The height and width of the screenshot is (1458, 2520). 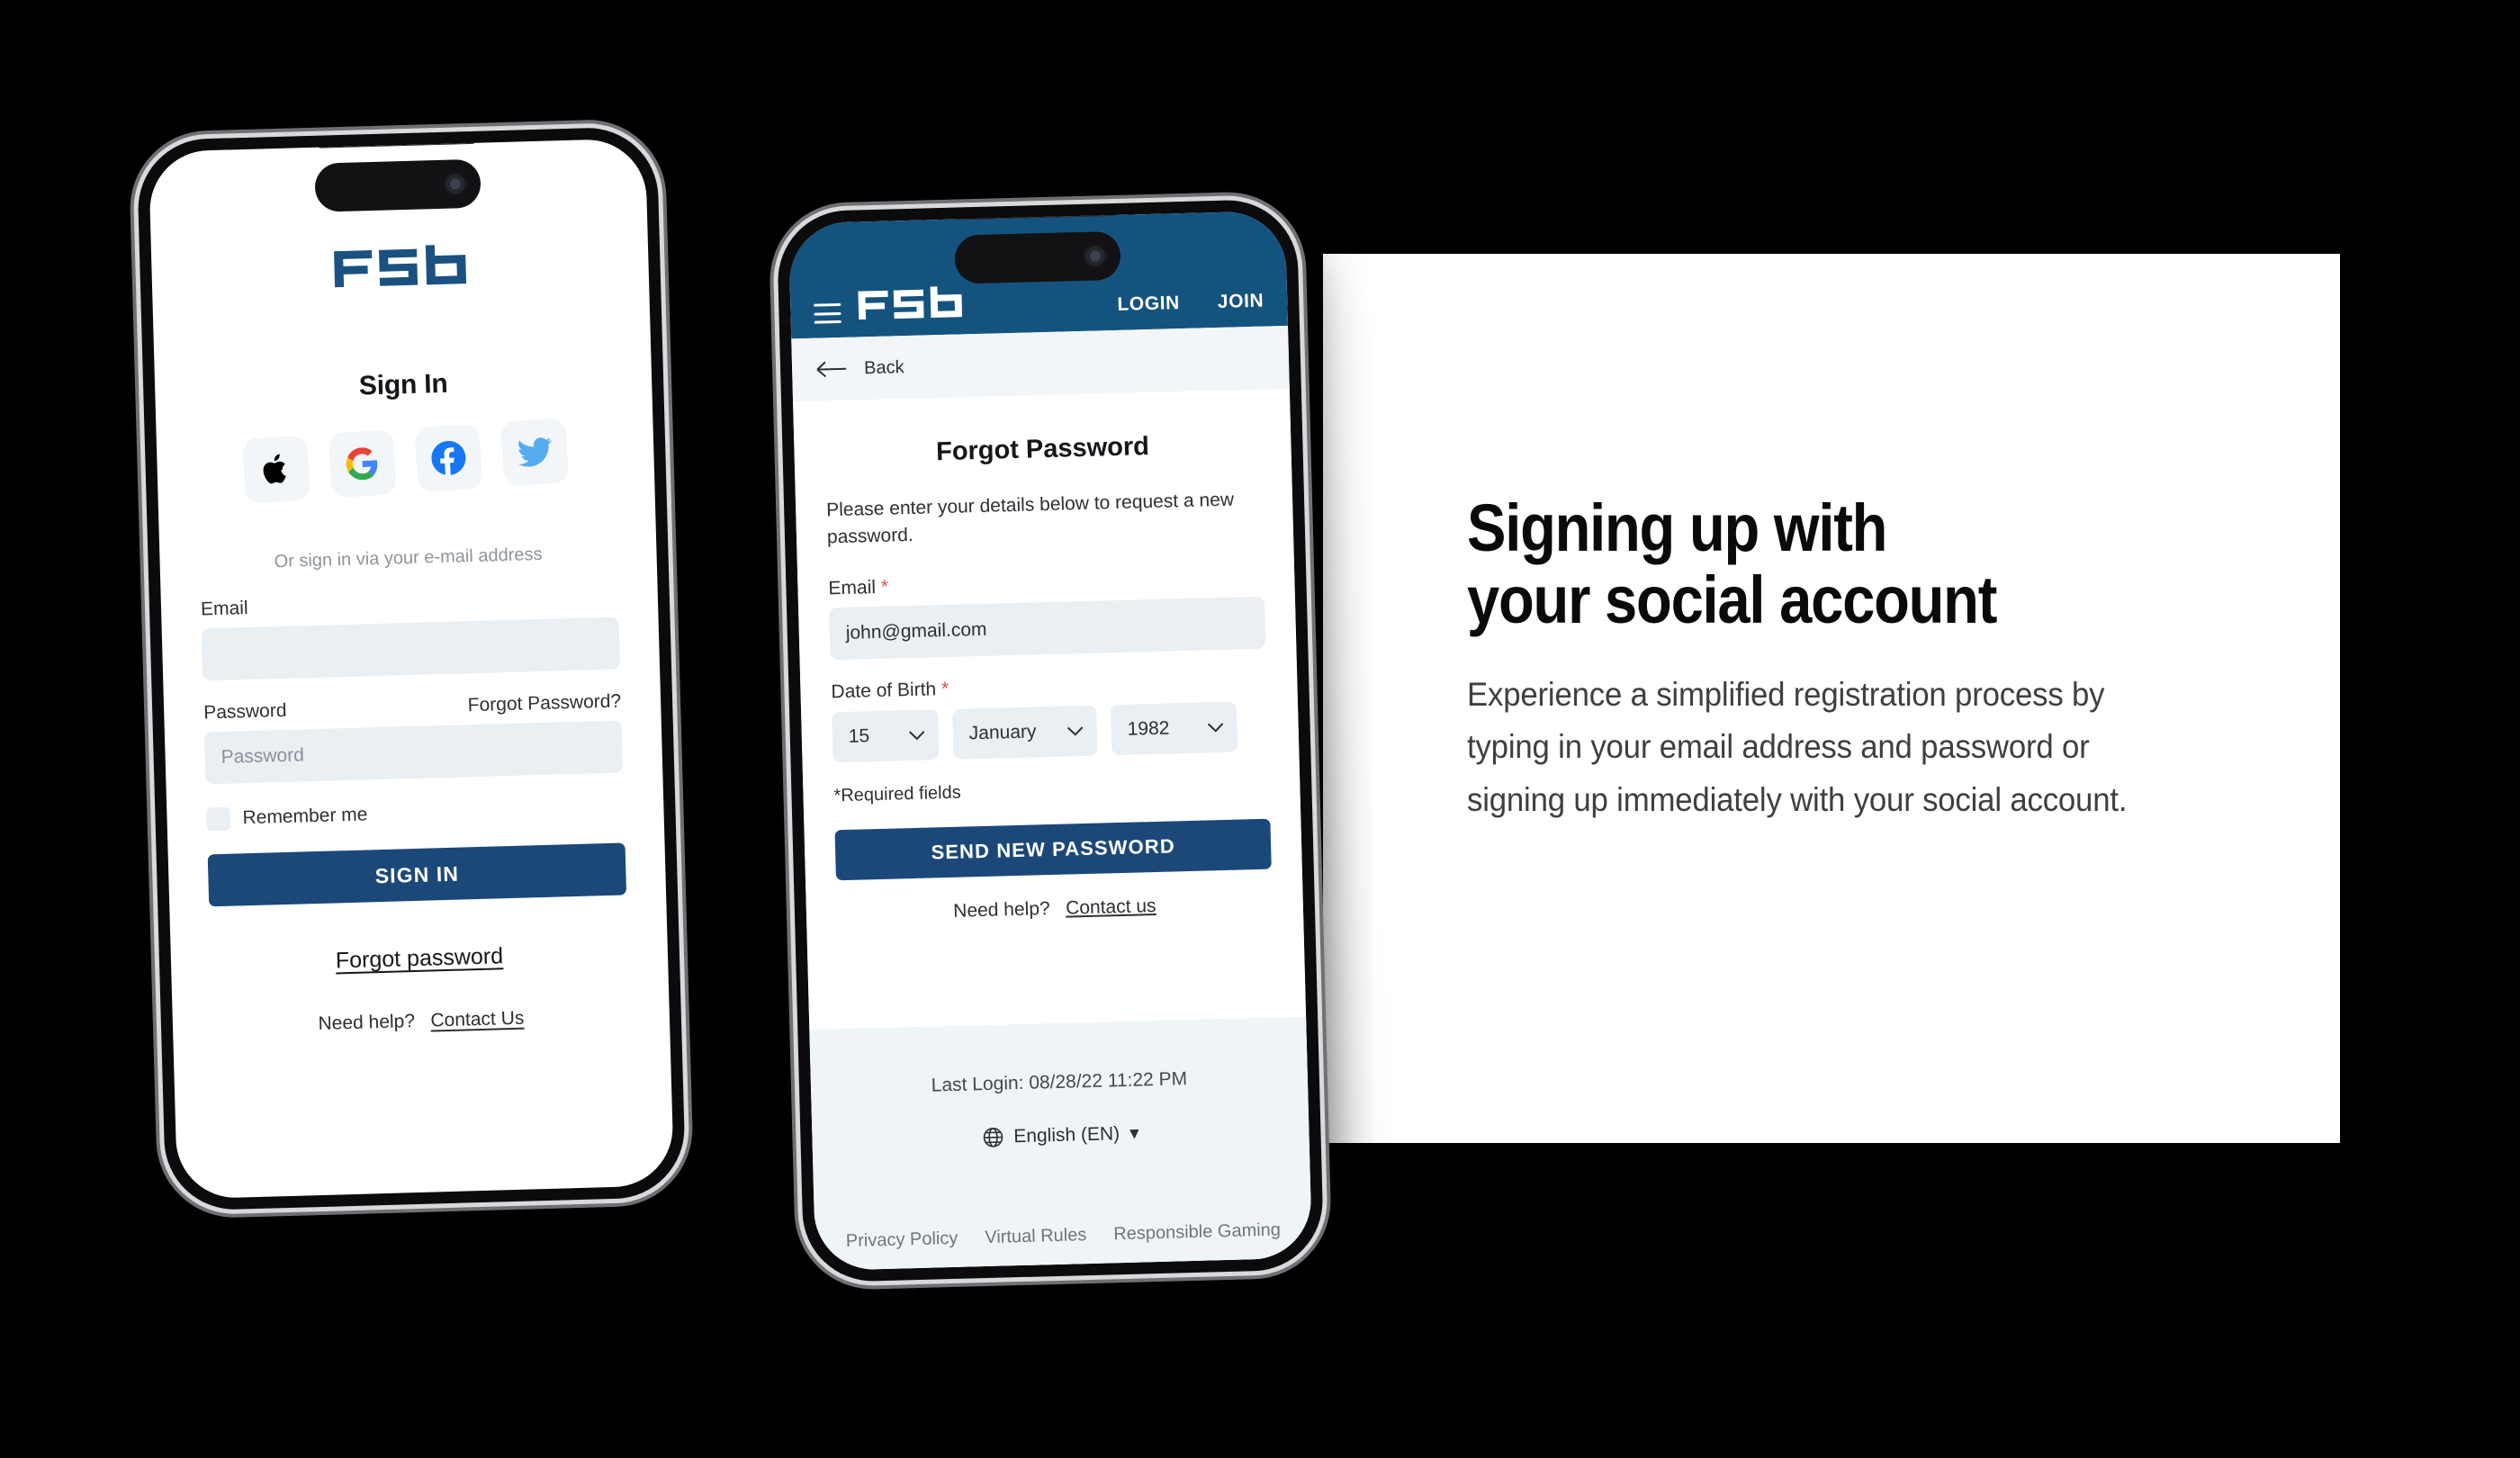 I want to click on email-signin-divider: Or sign in via your e-mail address, so click(x=409, y=558).